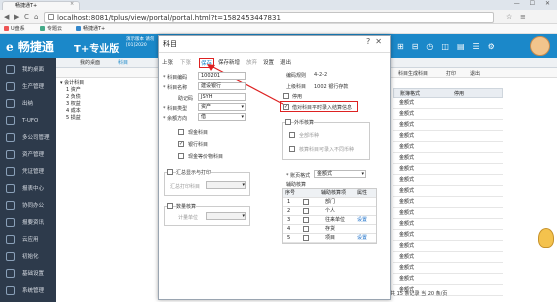  I want to click on tree-item: 1 资产, so click(75, 90).